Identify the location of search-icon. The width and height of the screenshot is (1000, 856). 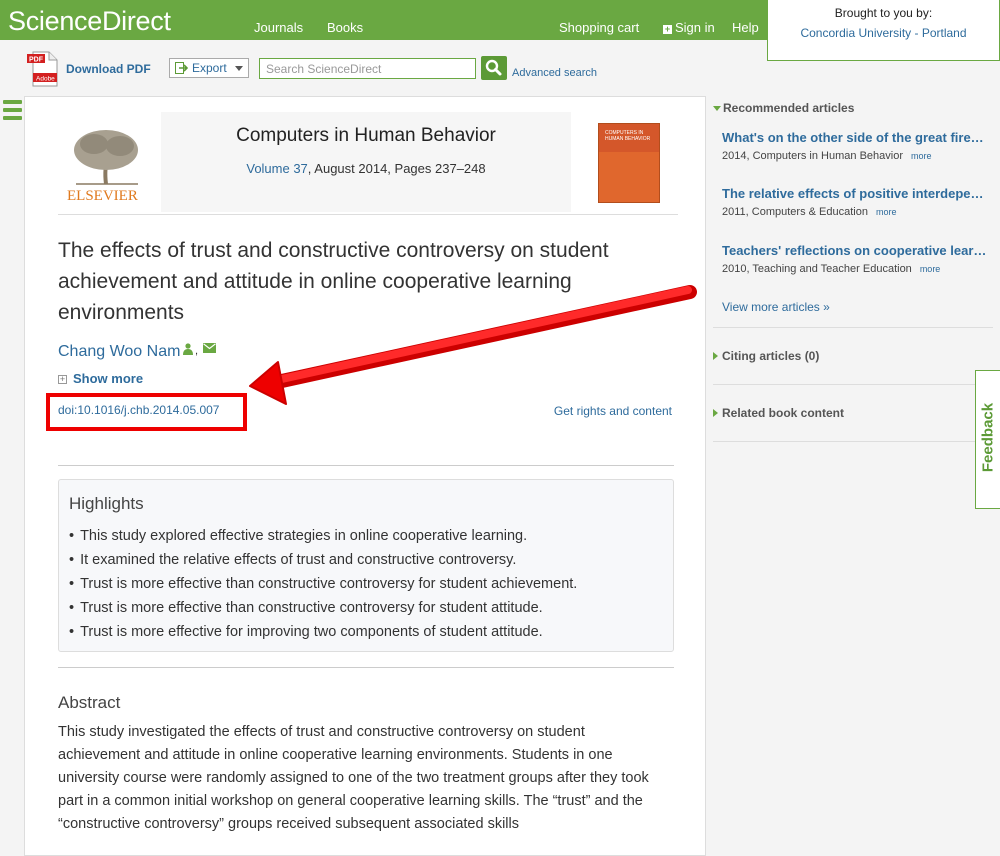
(493, 67).